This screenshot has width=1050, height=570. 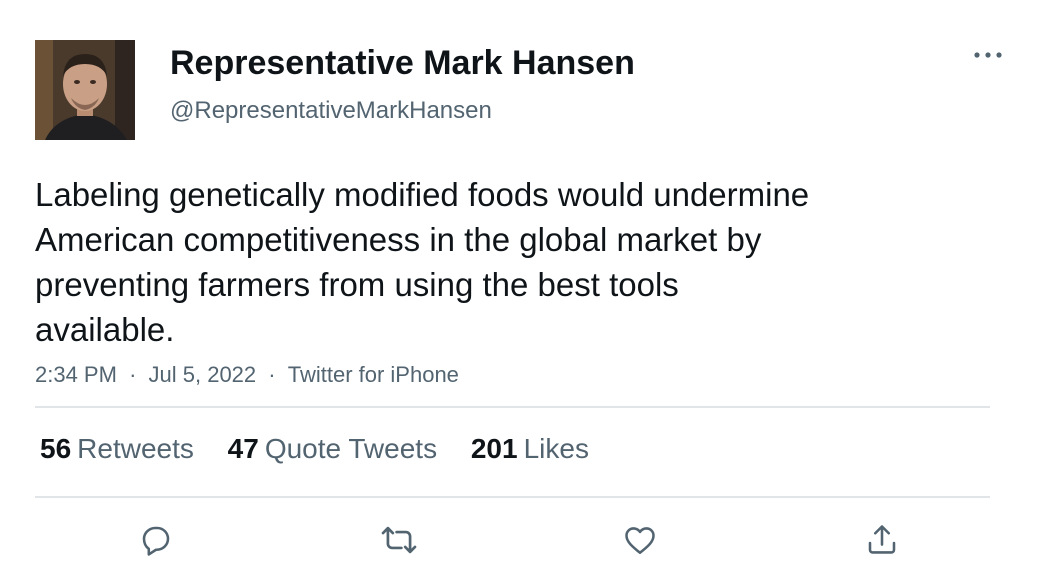 I want to click on reply-icon, so click(x=156, y=541).